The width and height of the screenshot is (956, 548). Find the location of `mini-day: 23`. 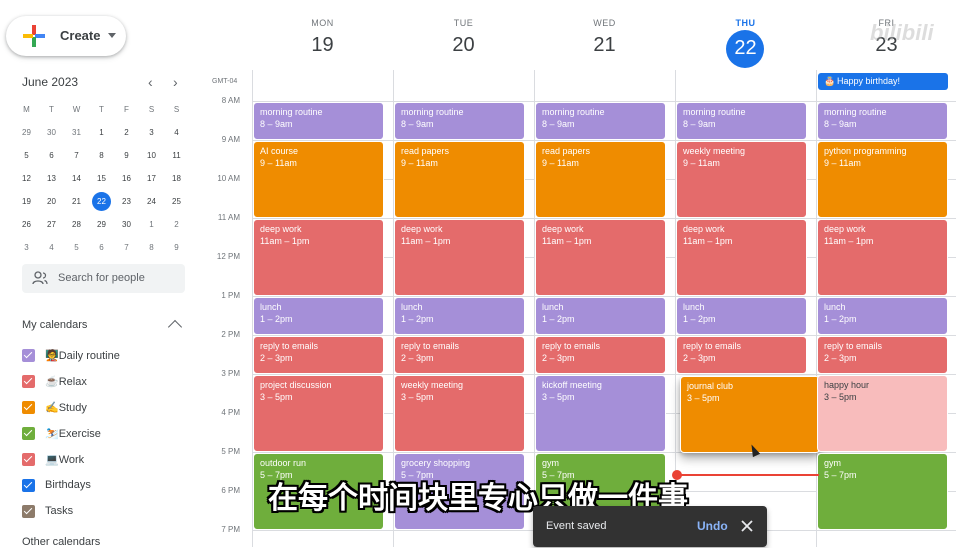

mini-day: 23 is located at coordinates (126, 201).